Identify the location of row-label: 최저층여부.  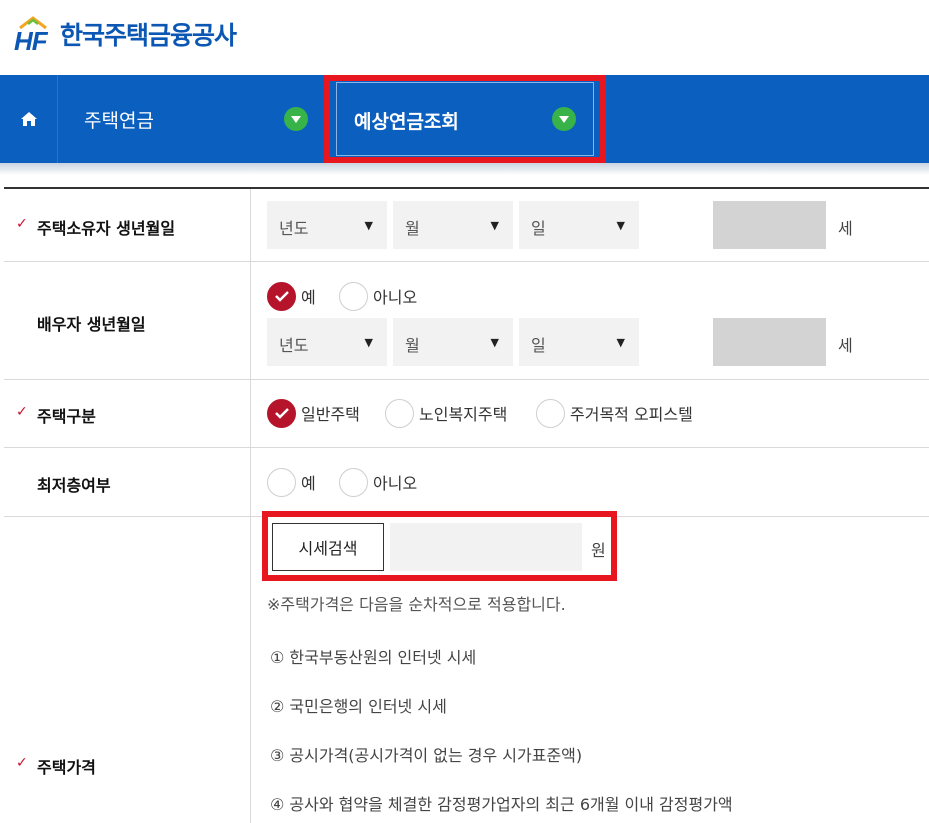
(74, 485).